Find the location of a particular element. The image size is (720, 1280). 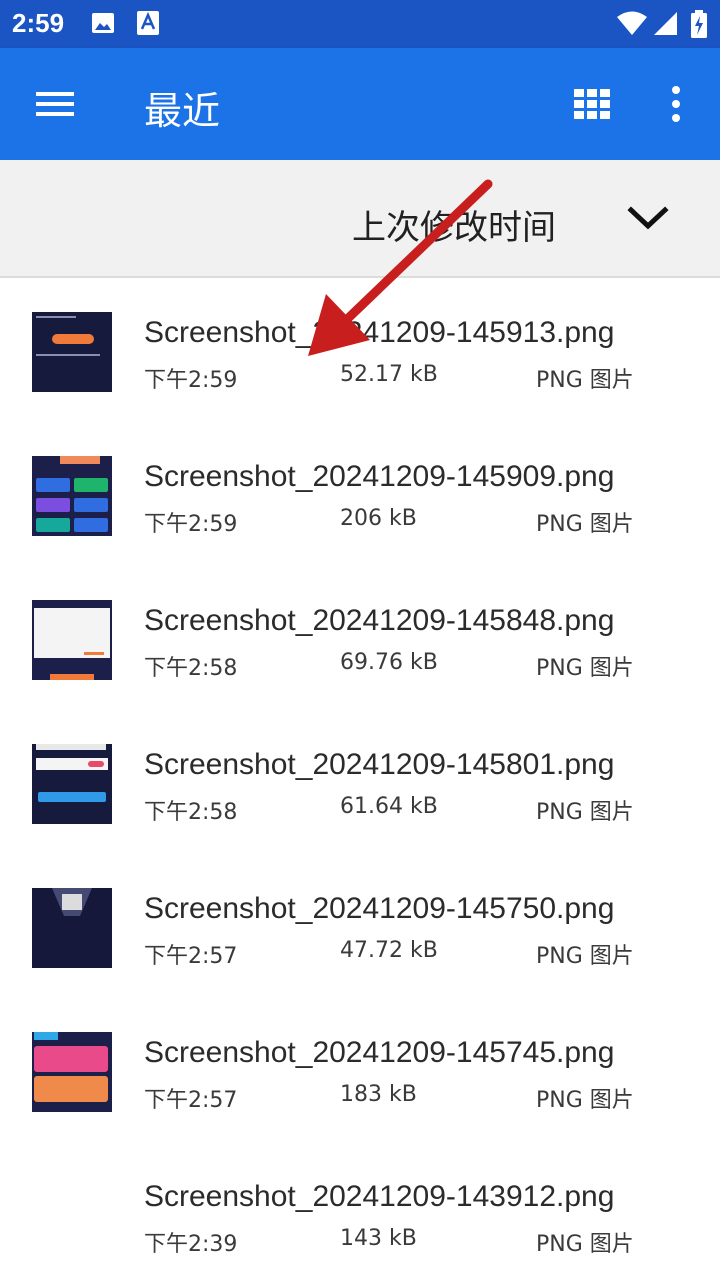

grid-view-icon is located at coordinates (592, 104).